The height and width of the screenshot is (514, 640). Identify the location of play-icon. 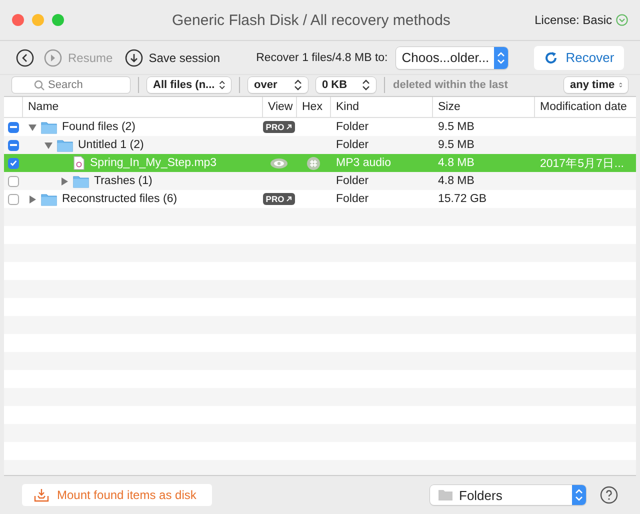
(53, 57).